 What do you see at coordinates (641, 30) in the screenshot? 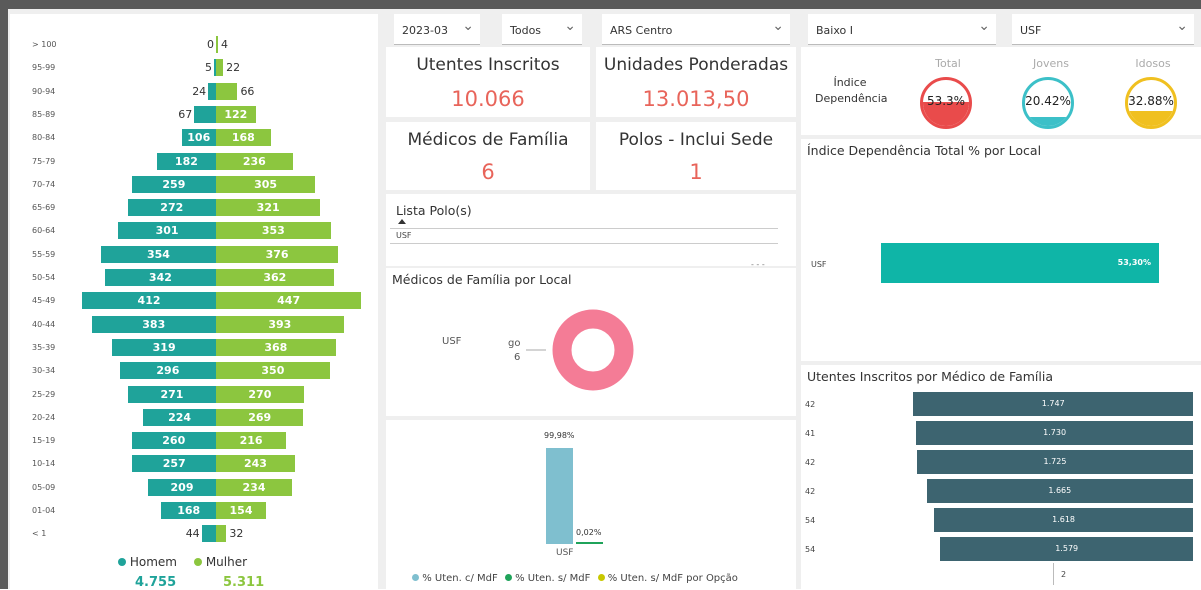
I see `ars-value: ARS Centro` at bounding box center [641, 30].